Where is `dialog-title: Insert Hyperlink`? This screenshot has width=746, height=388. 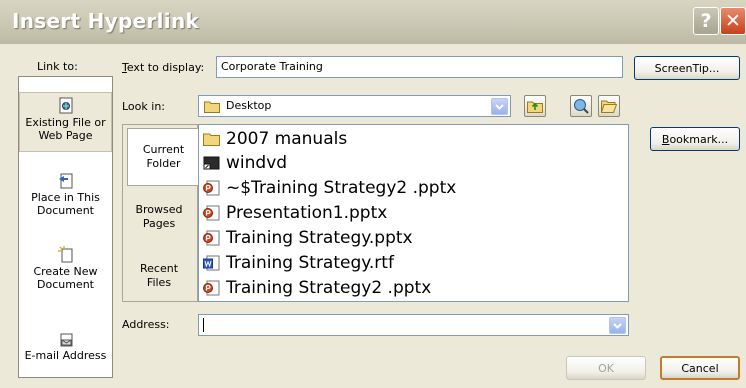 dialog-title: Insert Hyperlink is located at coordinates (106, 21).